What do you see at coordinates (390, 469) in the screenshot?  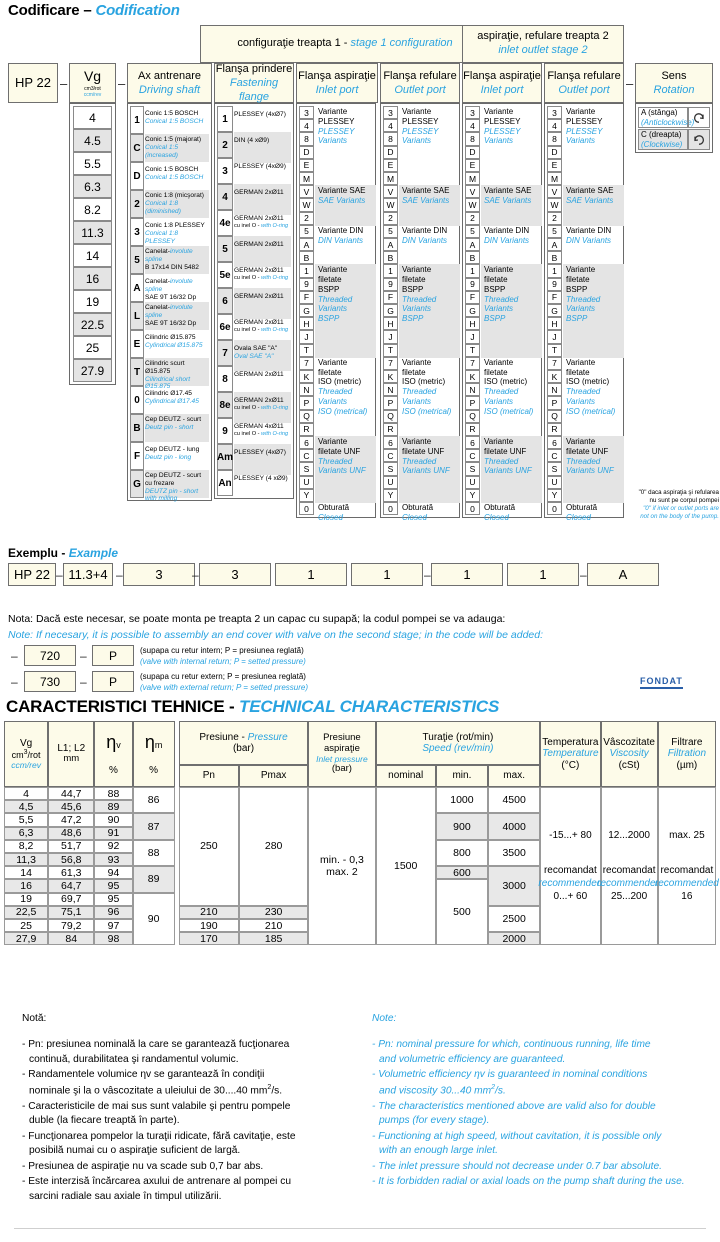 I see `outlet-port-1-code: S` at bounding box center [390, 469].